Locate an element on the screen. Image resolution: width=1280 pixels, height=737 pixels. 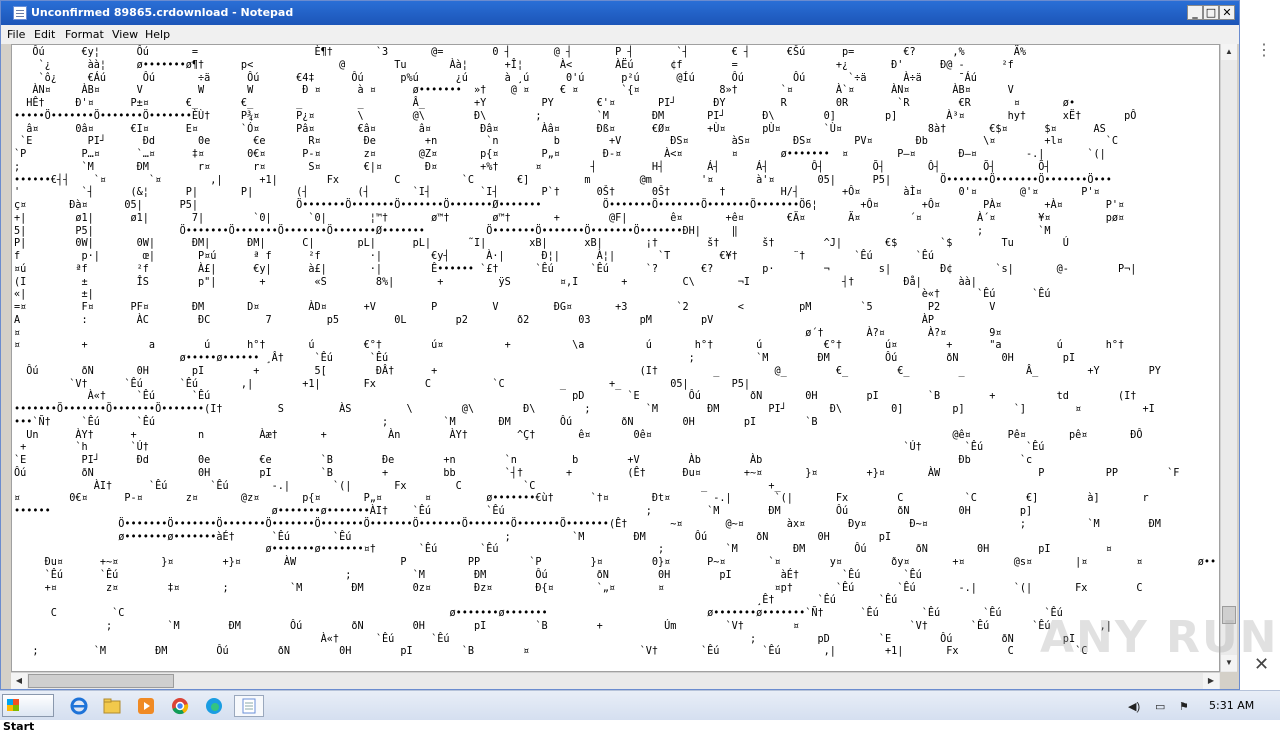
scroll-up-arrow-icon: ▲ is located at coordinates (1229, 52).